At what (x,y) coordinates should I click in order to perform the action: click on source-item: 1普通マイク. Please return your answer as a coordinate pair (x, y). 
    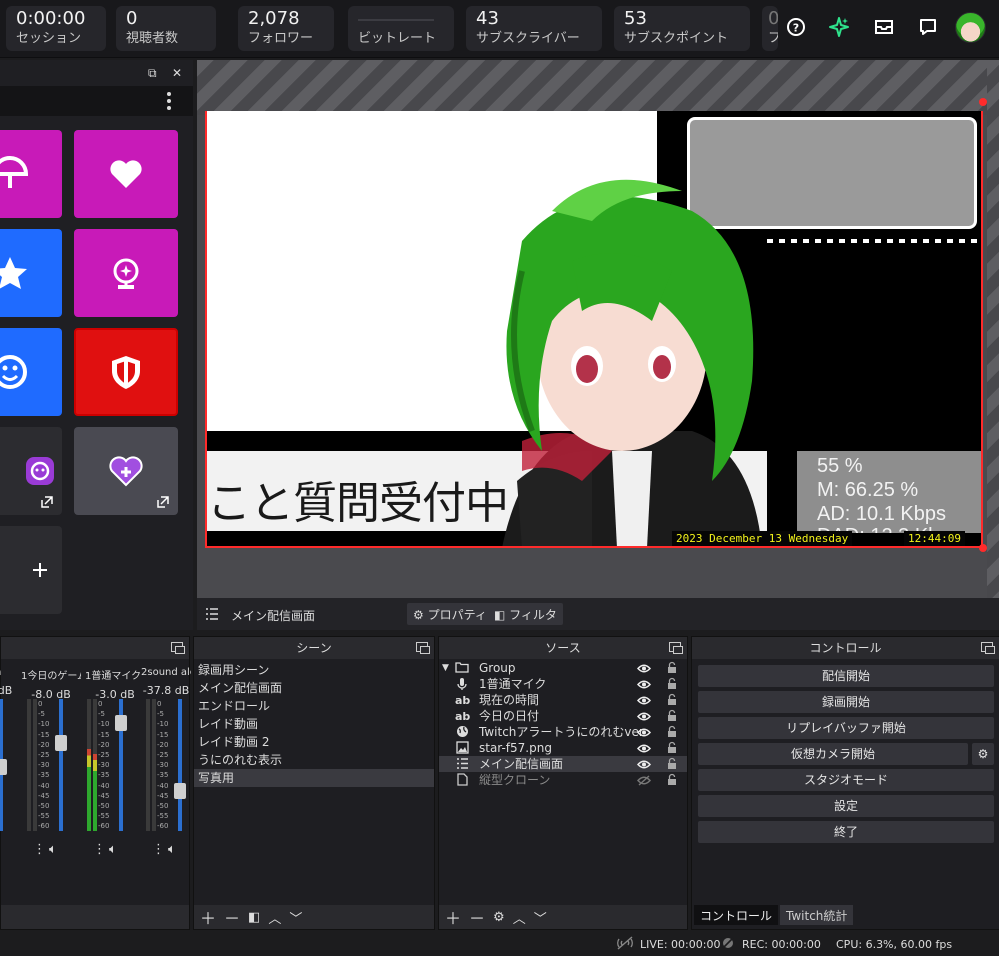
    Looking at the image, I should click on (563, 684).